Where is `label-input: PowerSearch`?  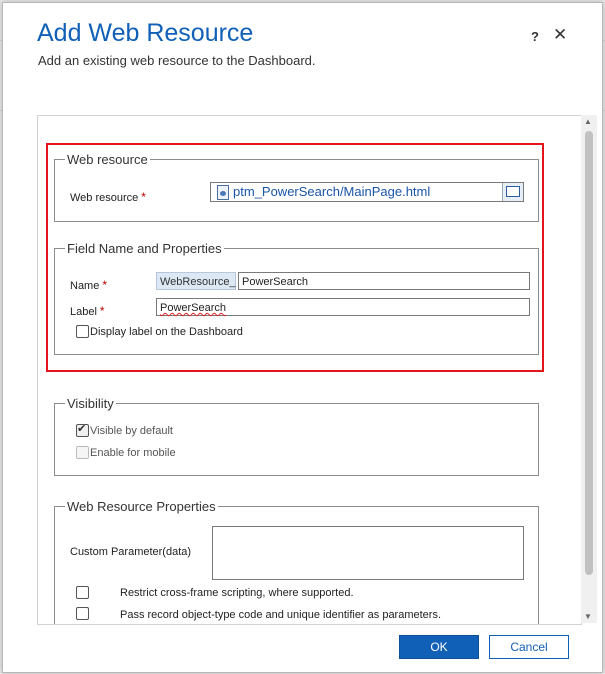
label-input: PowerSearch is located at coordinates (343, 307).